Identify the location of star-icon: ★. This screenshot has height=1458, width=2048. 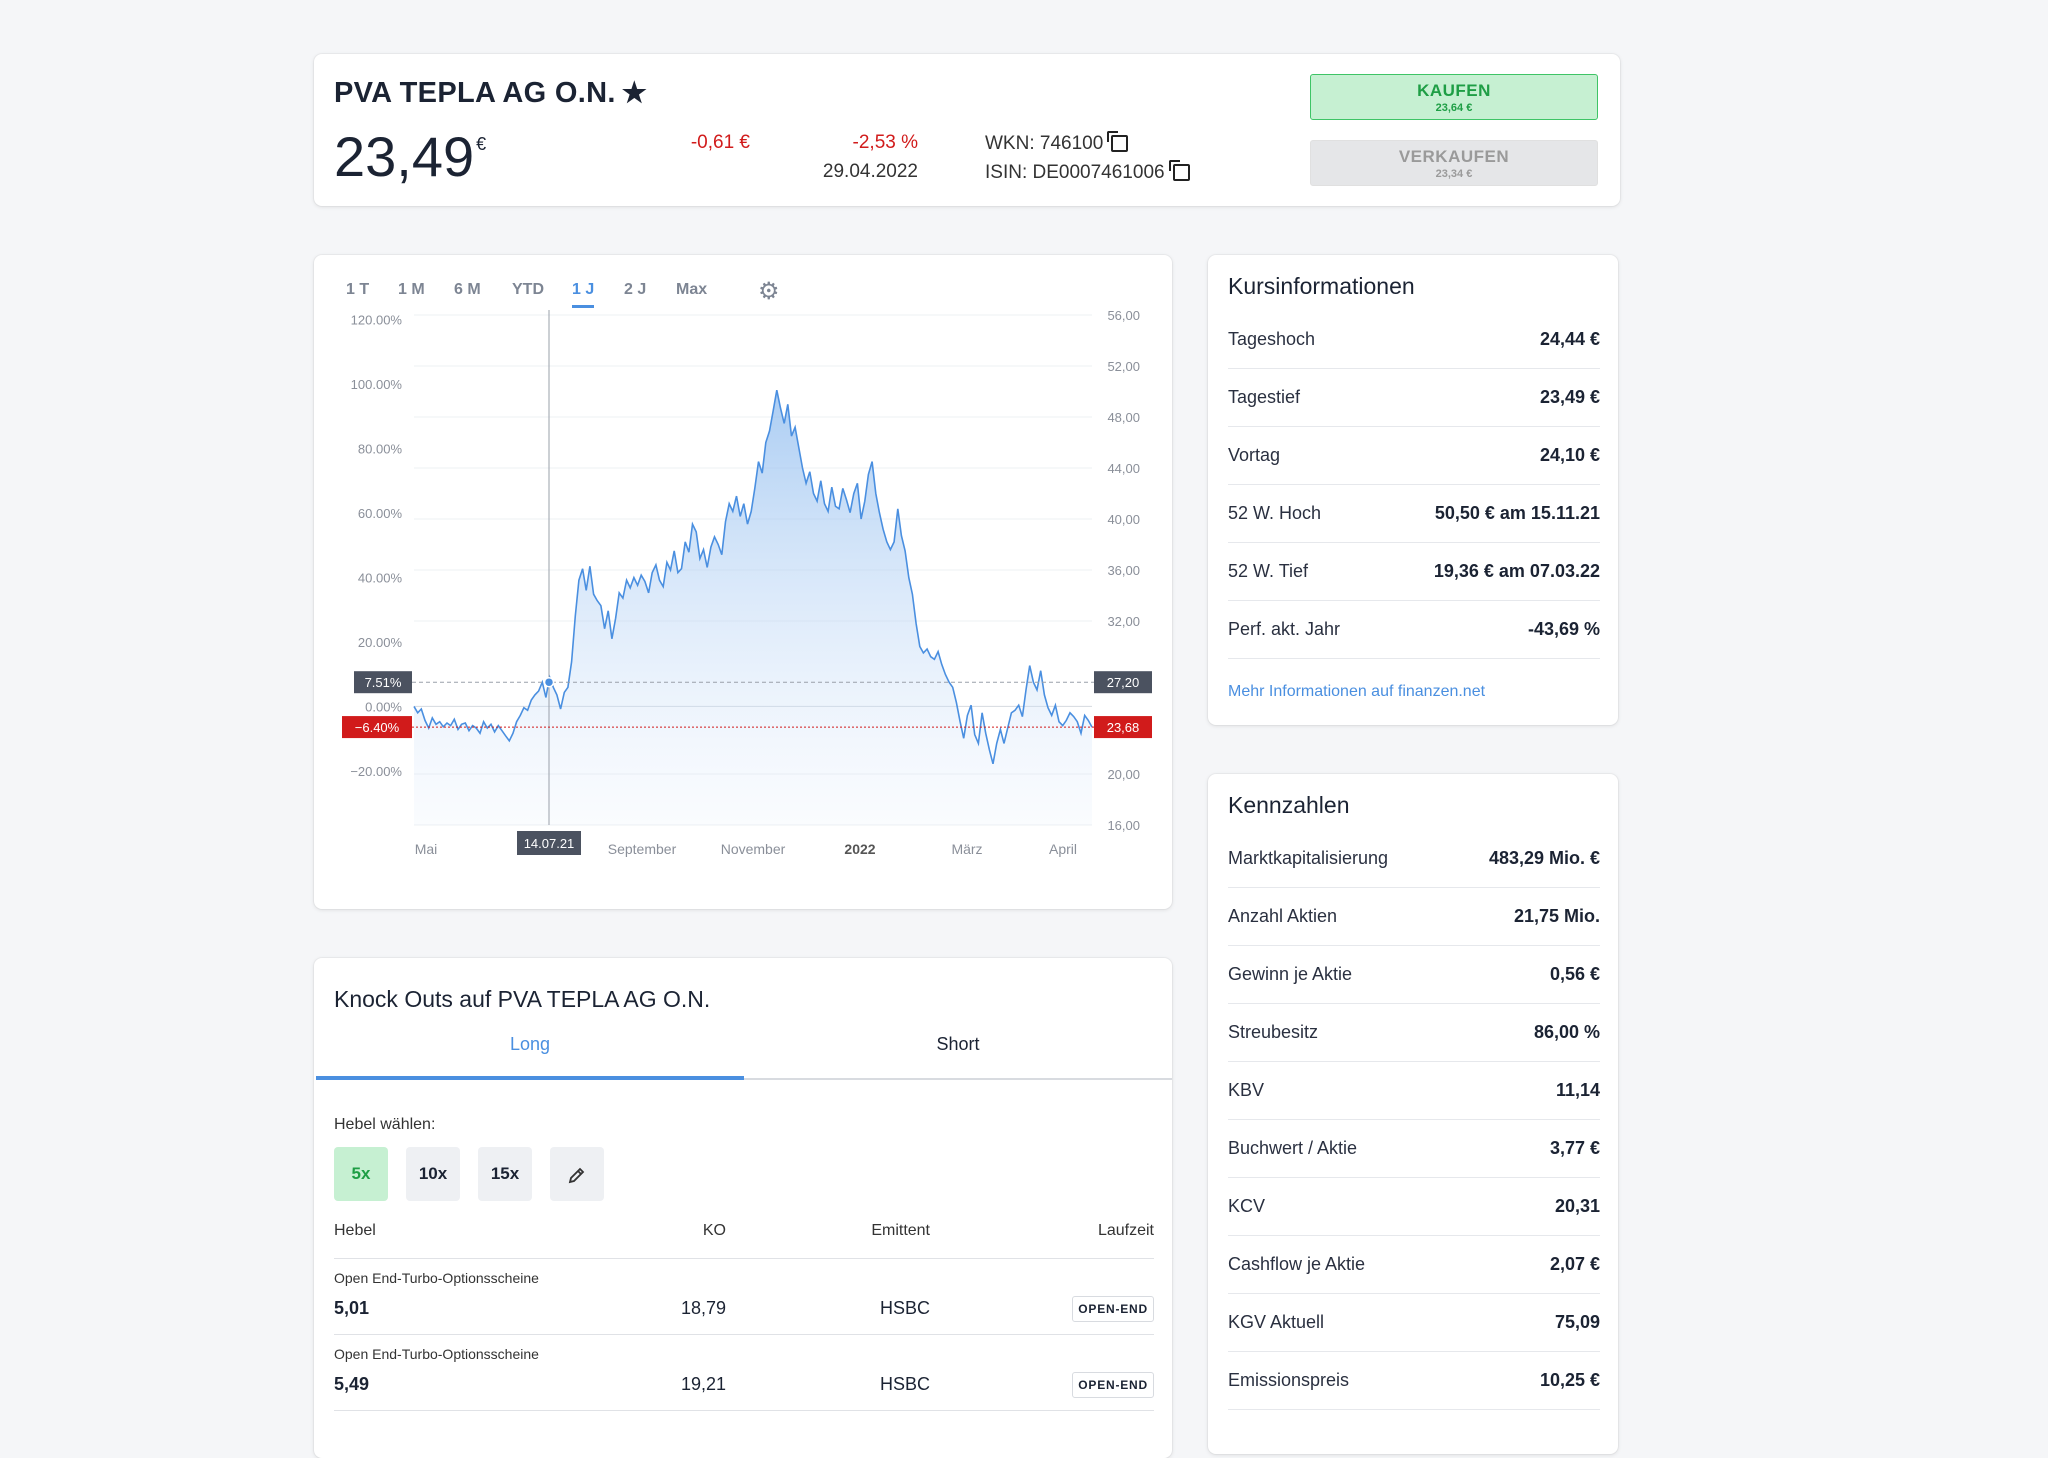
(634, 92).